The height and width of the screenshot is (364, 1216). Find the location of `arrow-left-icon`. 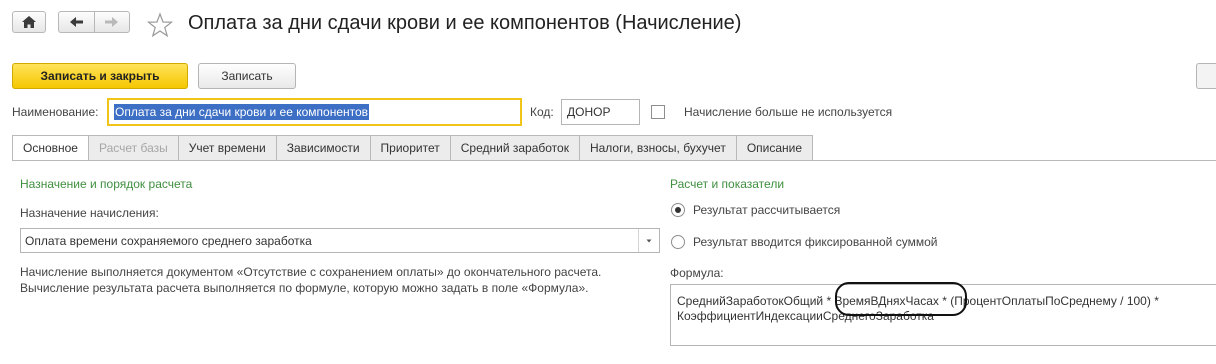

arrow-left-icon is located at coordinates (76, 22).